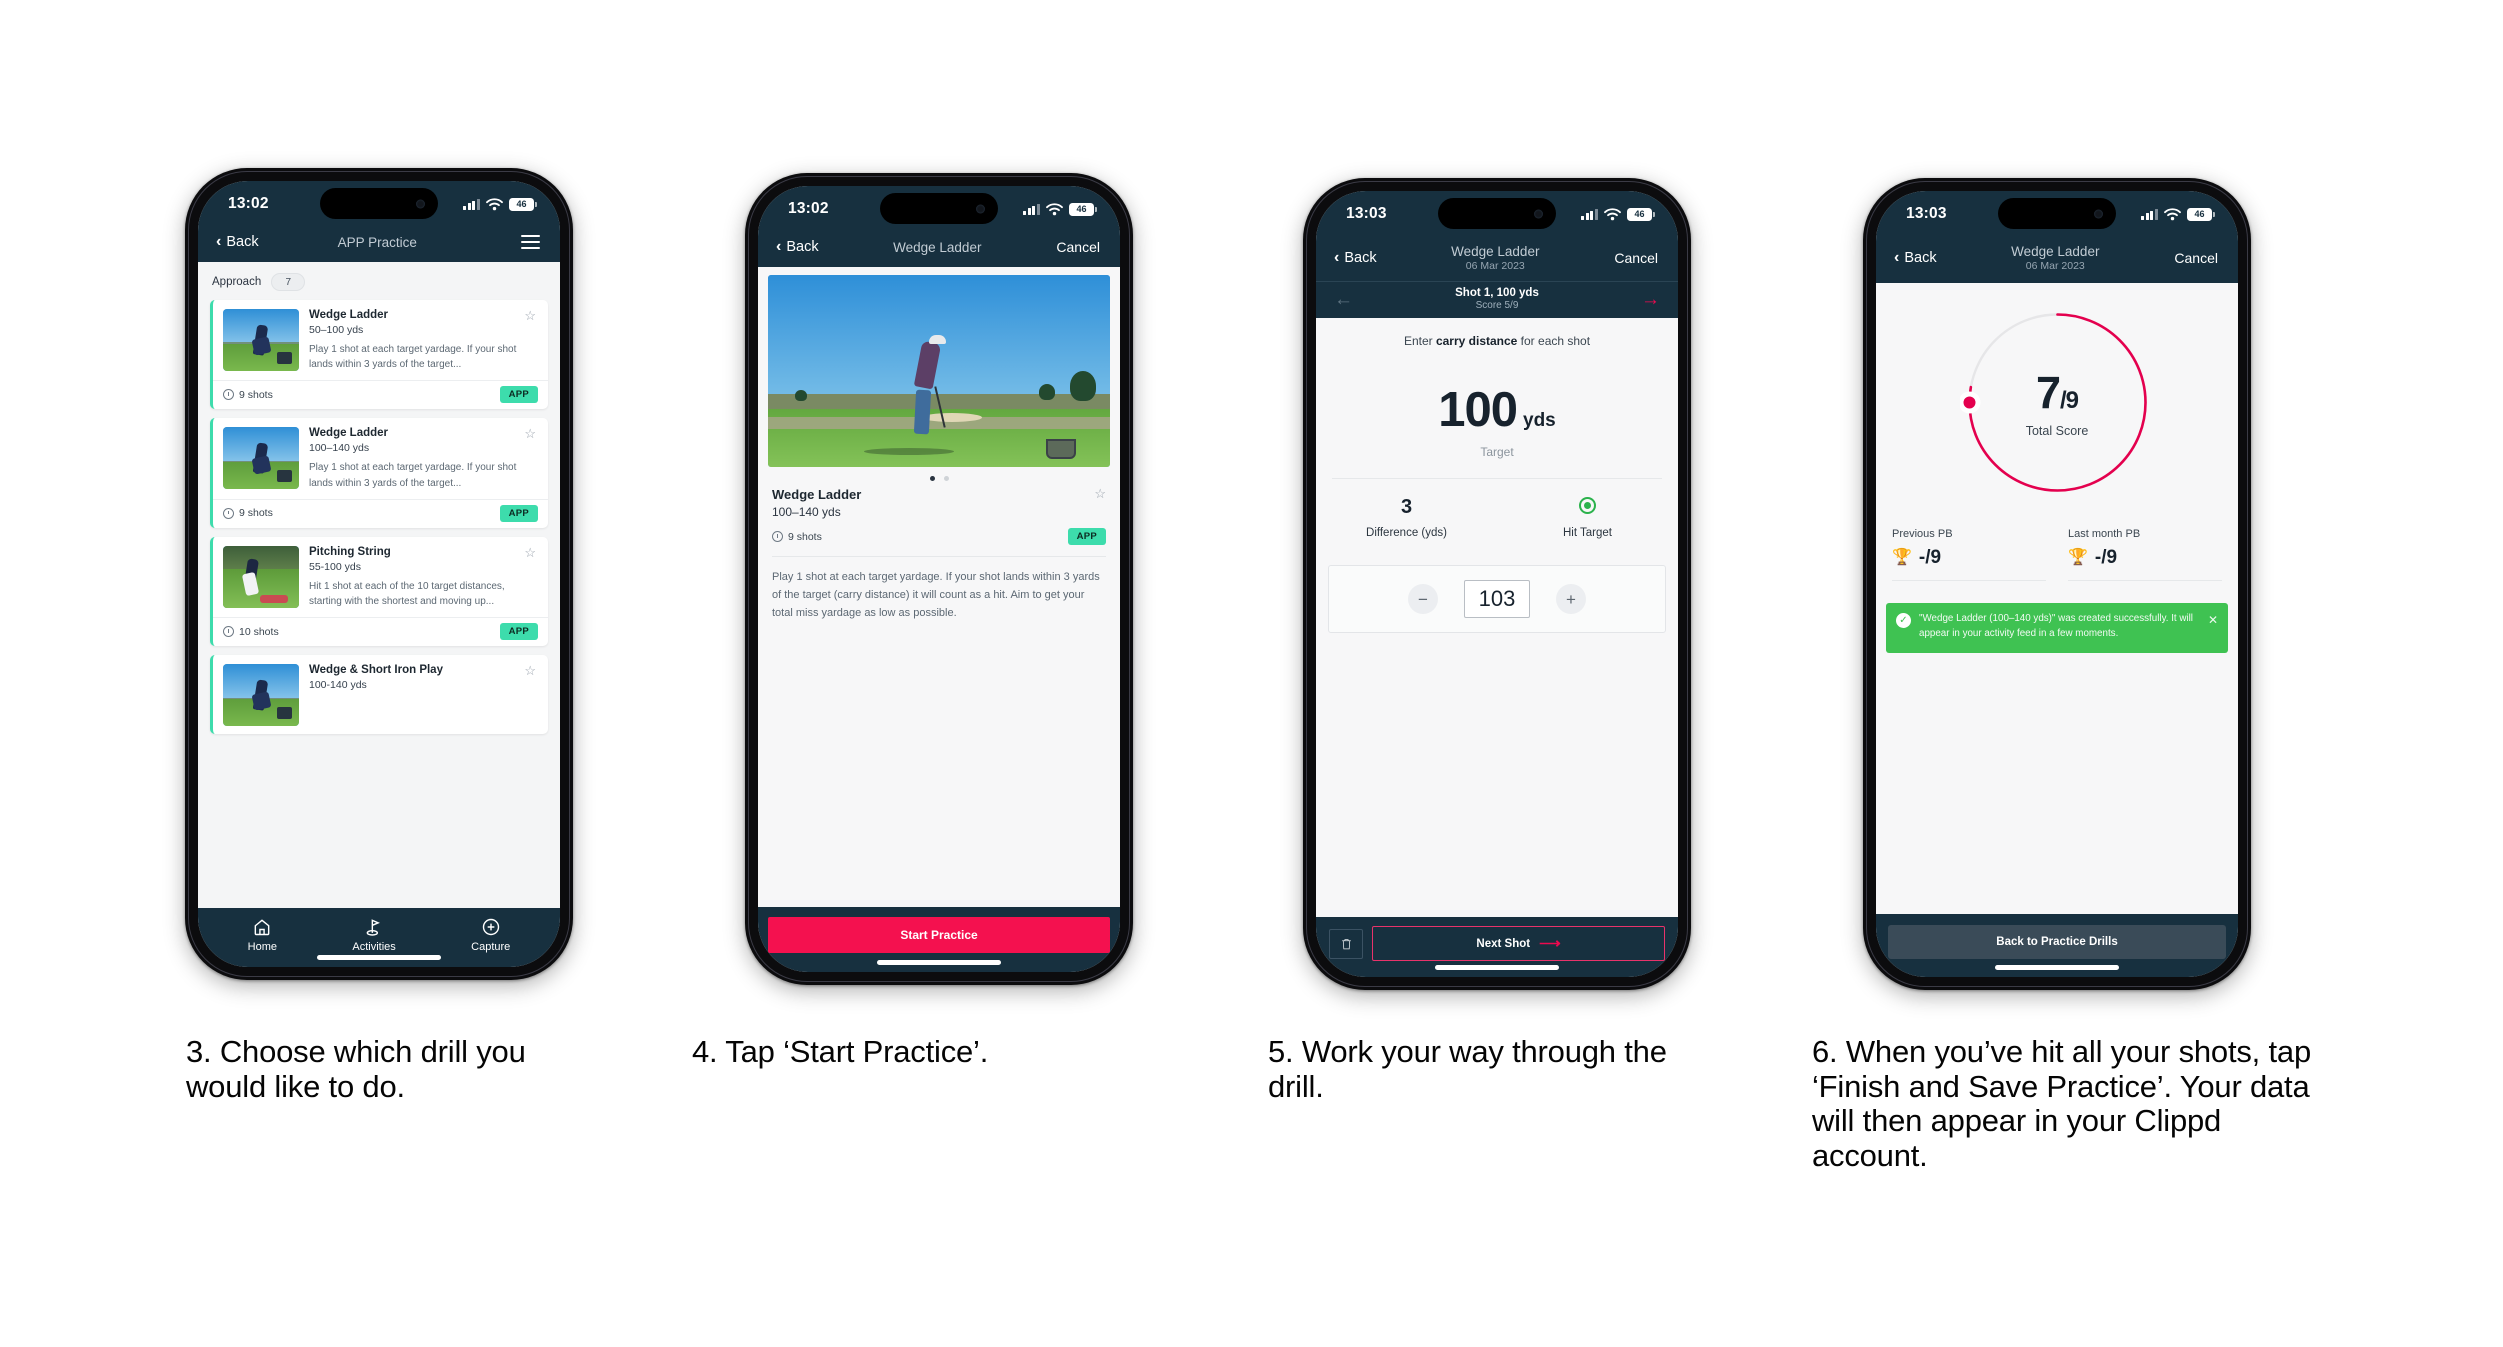  What do you see at coordinates (2057, 214) in the screenshot?
I see `status-bar: 13:03 46` at bounding box center [2057, 214].